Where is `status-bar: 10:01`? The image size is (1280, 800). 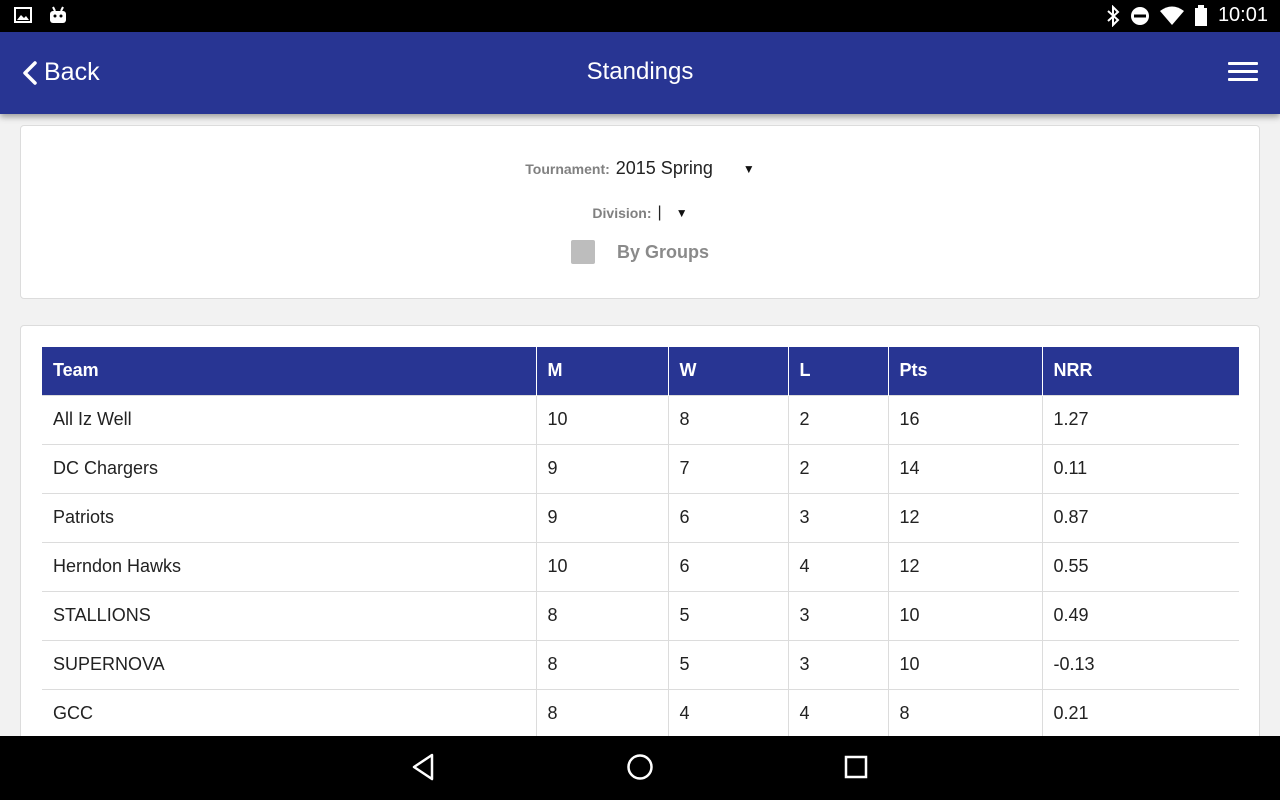
status-bar: 10:01 is located at coordinates (640, 16).